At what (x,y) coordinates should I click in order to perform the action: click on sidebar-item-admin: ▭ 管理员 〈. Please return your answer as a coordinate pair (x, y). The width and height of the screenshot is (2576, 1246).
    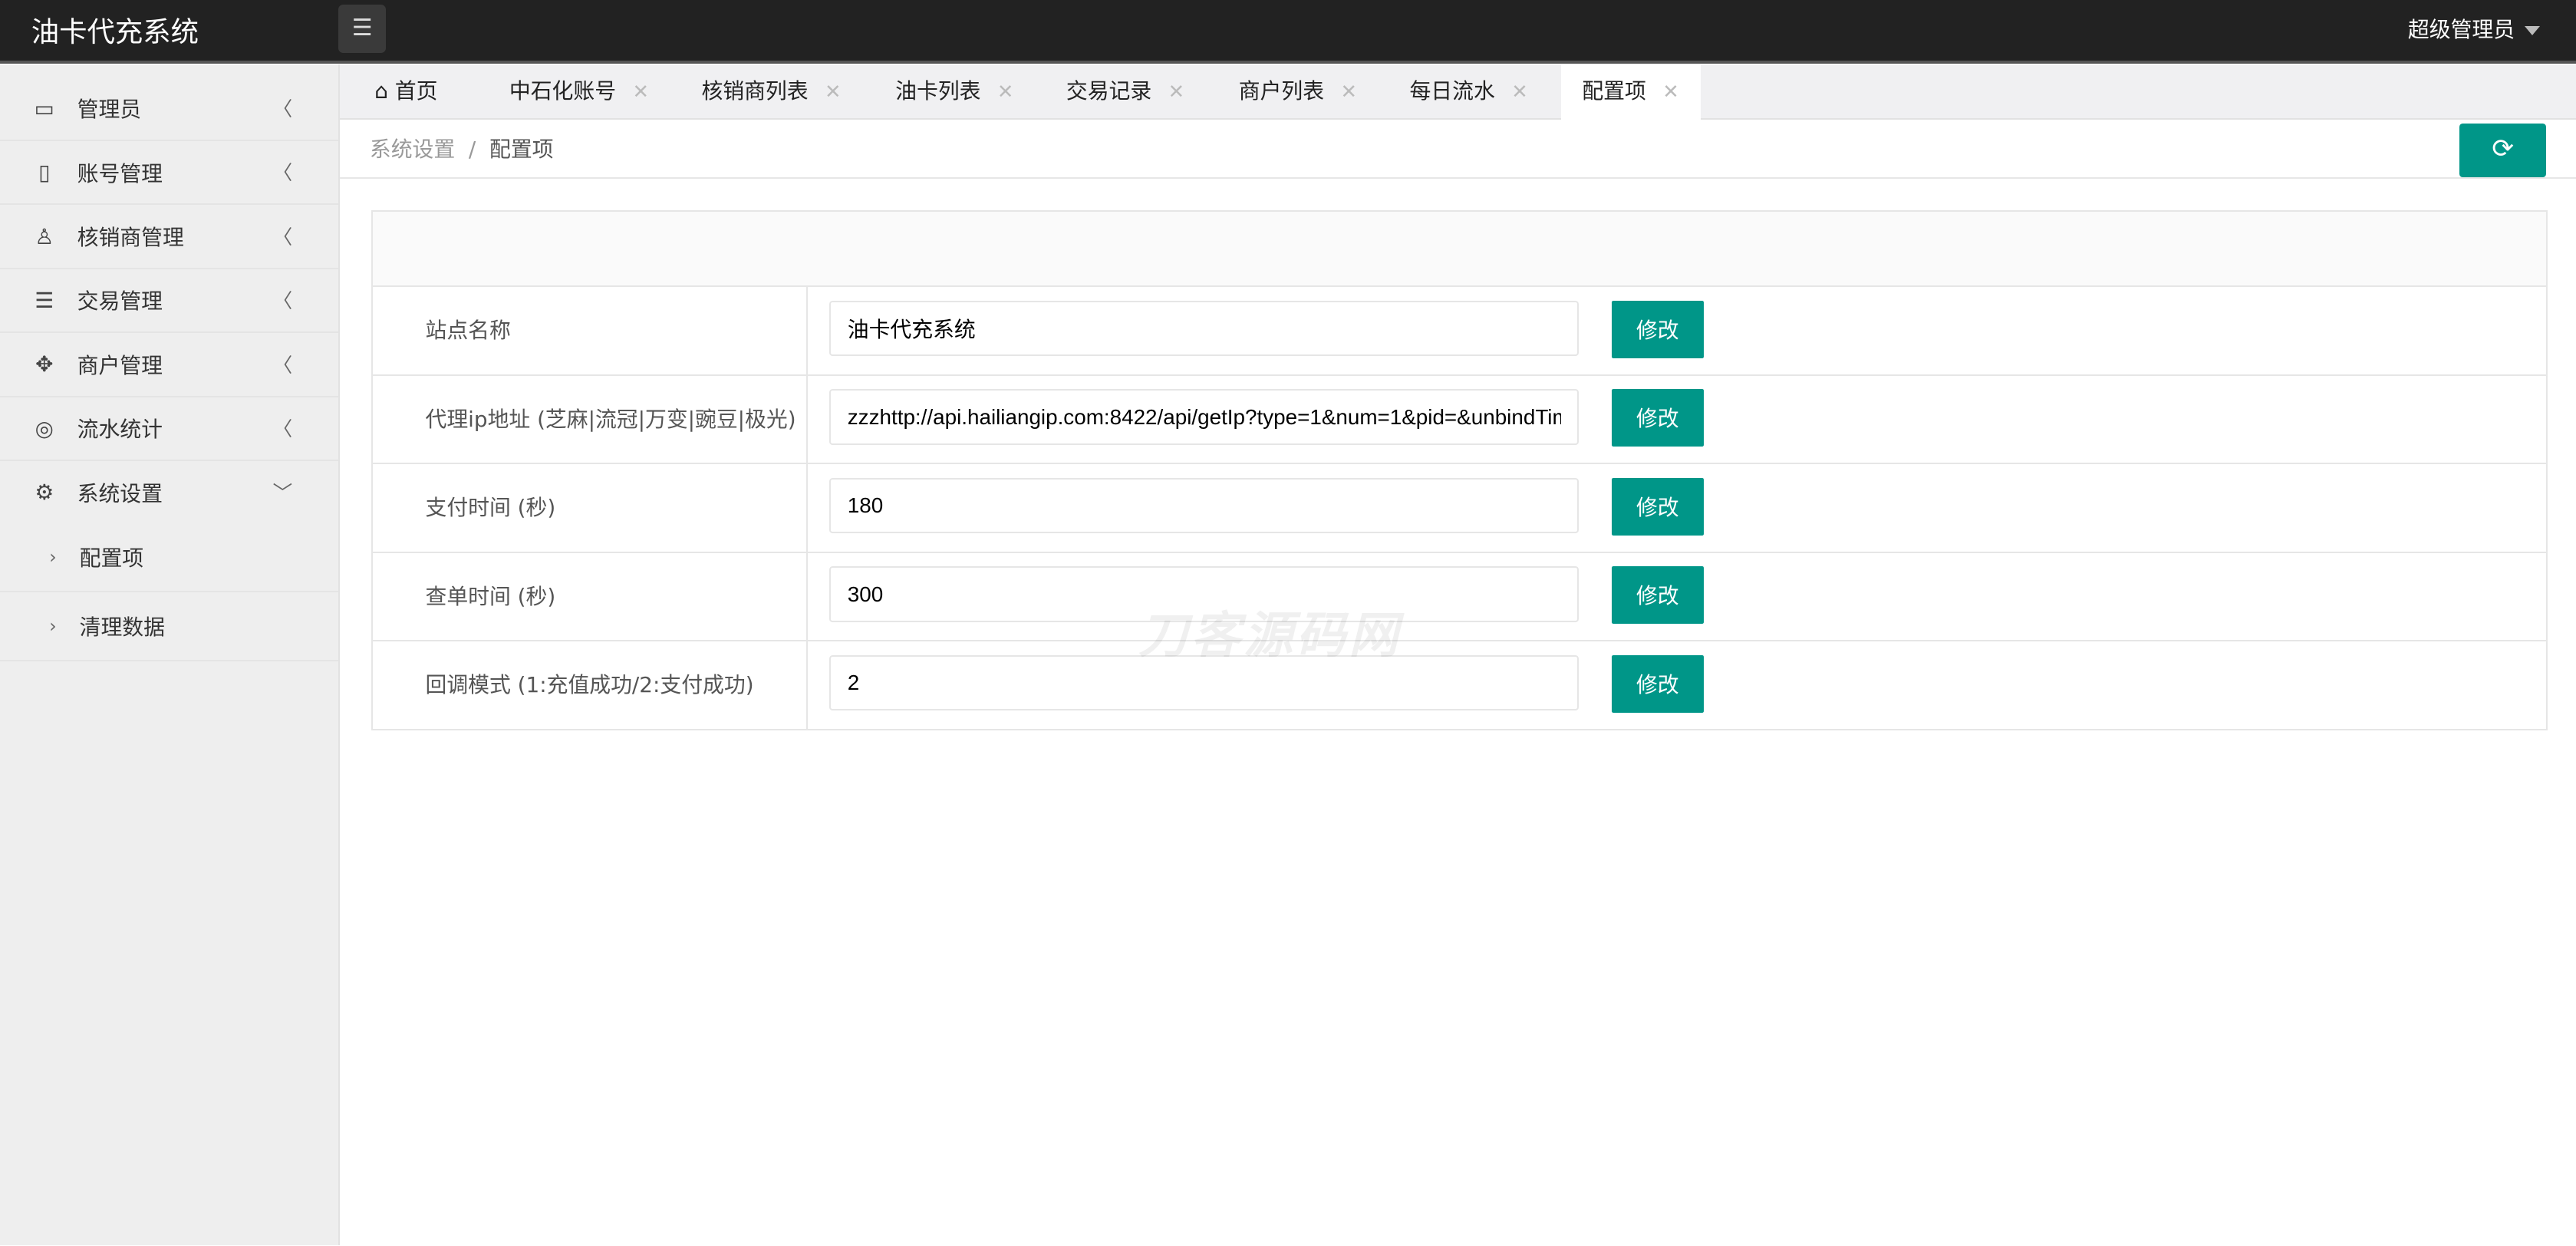
    Looking at the image, I should click on (169, 110).